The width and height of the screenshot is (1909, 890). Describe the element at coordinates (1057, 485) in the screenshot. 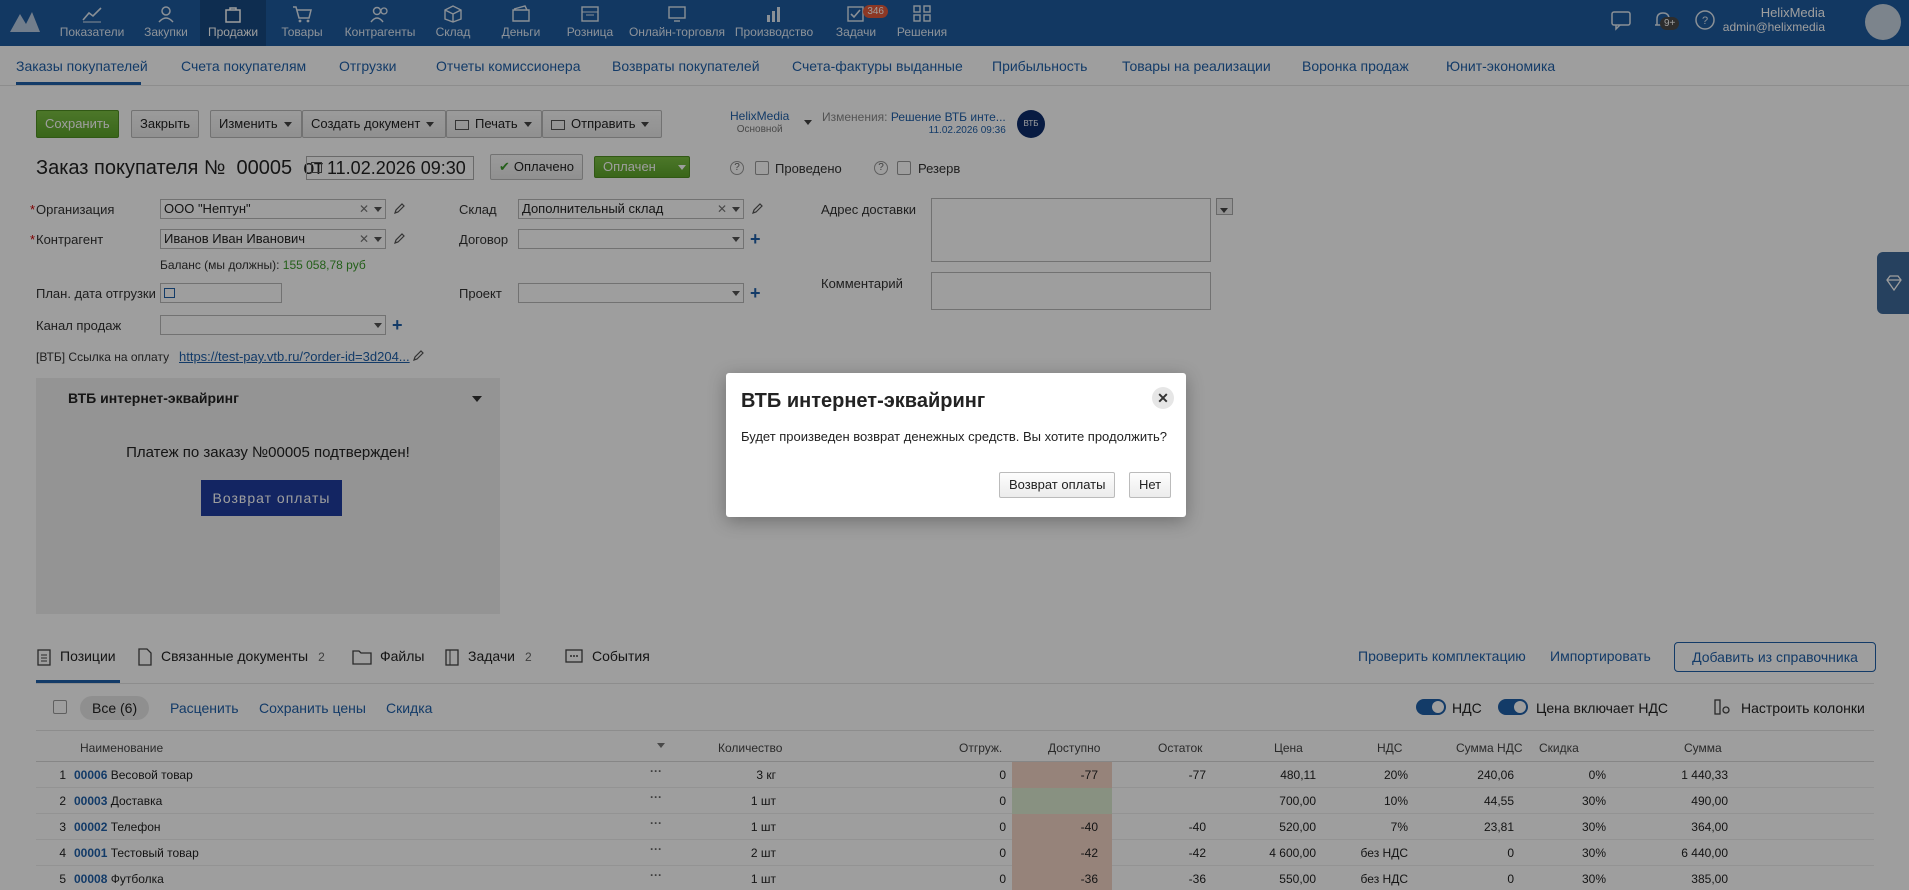

I see `confirm-refund-button: Возврат оплаты` at that location.